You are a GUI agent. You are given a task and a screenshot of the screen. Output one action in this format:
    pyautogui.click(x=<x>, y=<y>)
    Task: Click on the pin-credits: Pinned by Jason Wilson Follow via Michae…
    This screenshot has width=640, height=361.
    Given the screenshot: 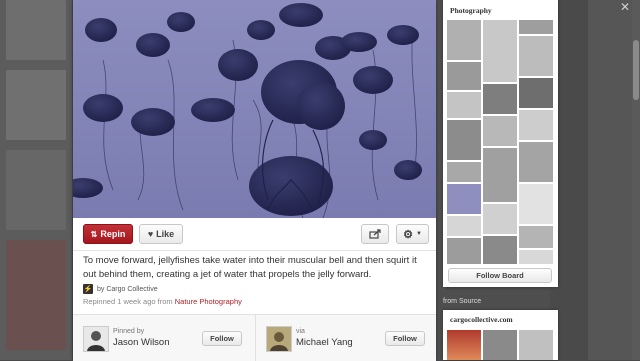 What is the action you would take?
    pyautogui.click(x=254, y=337)
    